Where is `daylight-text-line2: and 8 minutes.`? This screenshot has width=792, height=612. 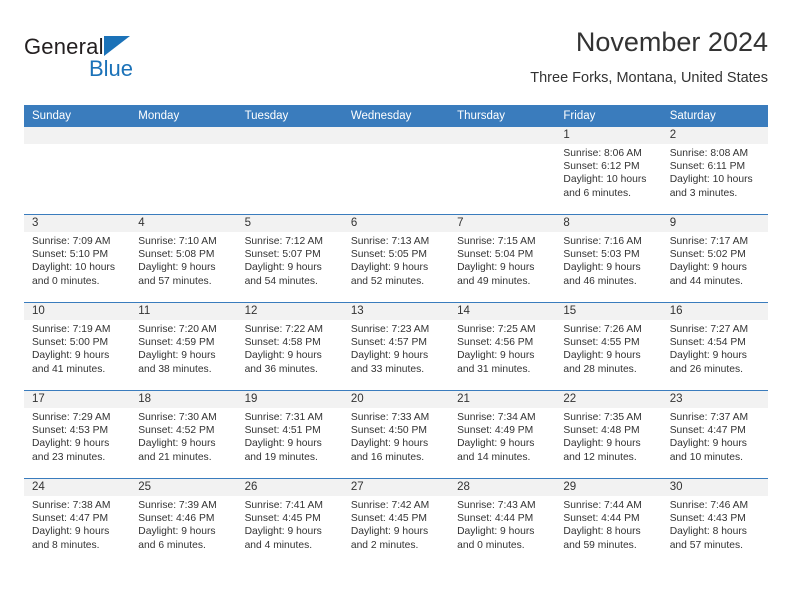 daylight-text-line2: and 8 minutes. is located at coordinates (66, 545).